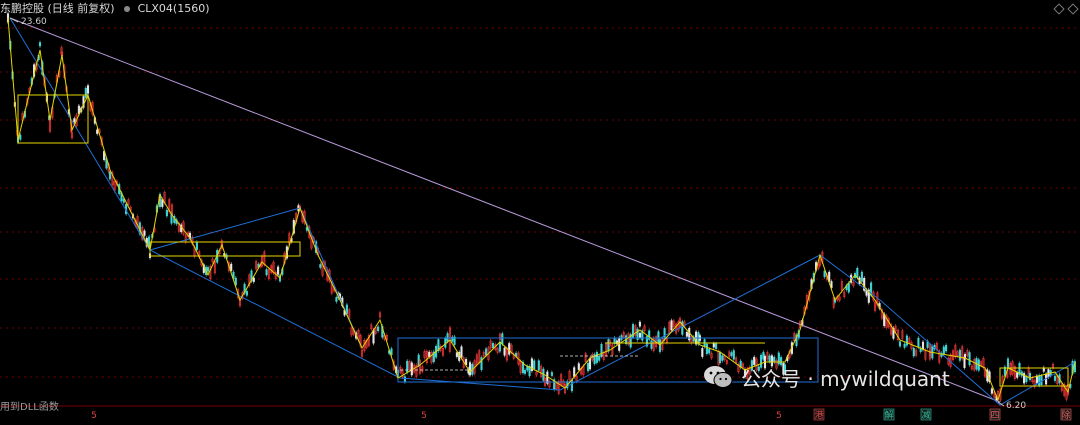 Image resolution: width=1080 pixels, height=425 pixels. I want to click on watermark: 公众号 · mywildquant, so click(826, 377).